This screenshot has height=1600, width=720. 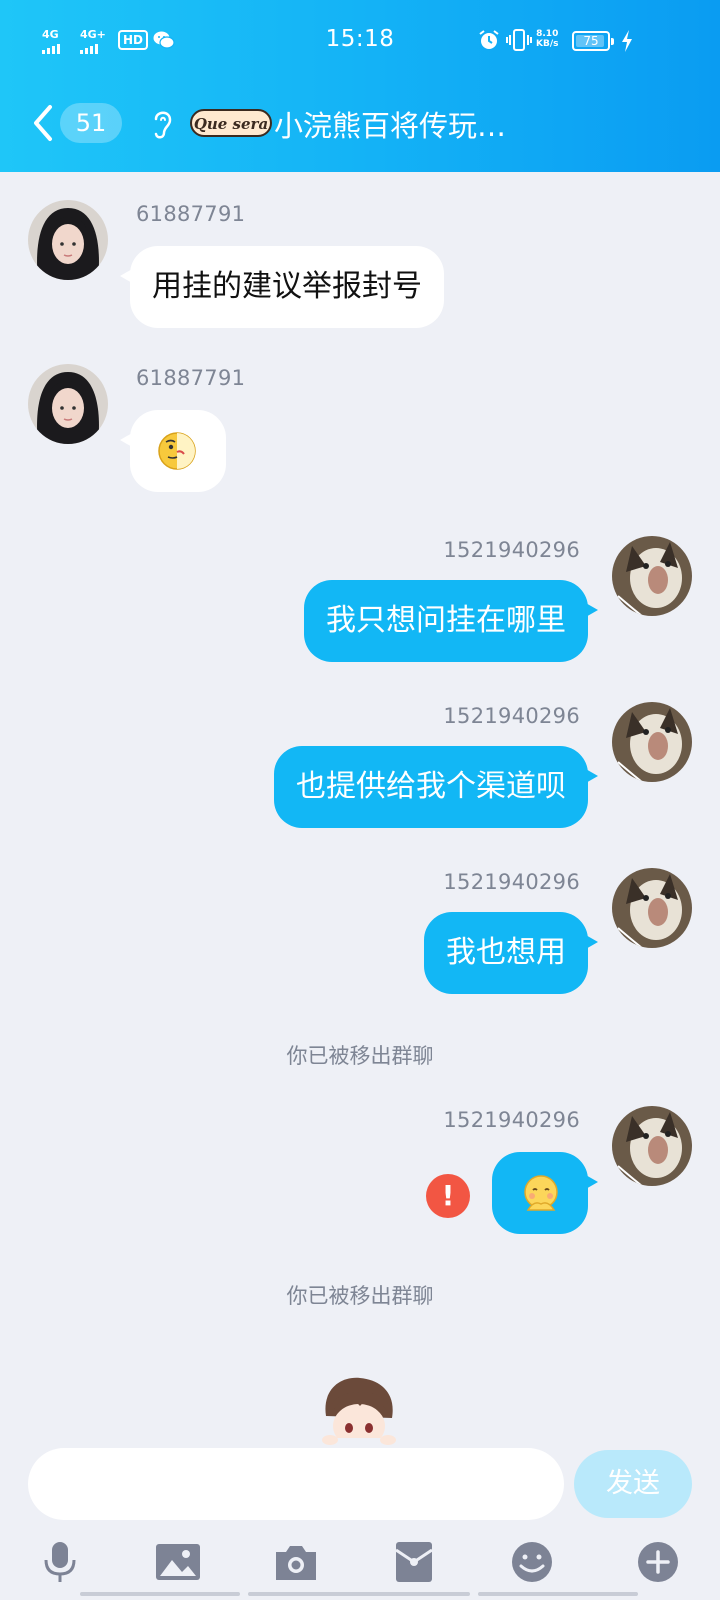 What do you see at coordinates (436, 787) in the screenshot?
I see `message-bubble: 也提供给我个渠道呗` at bounding box center [436, 787].